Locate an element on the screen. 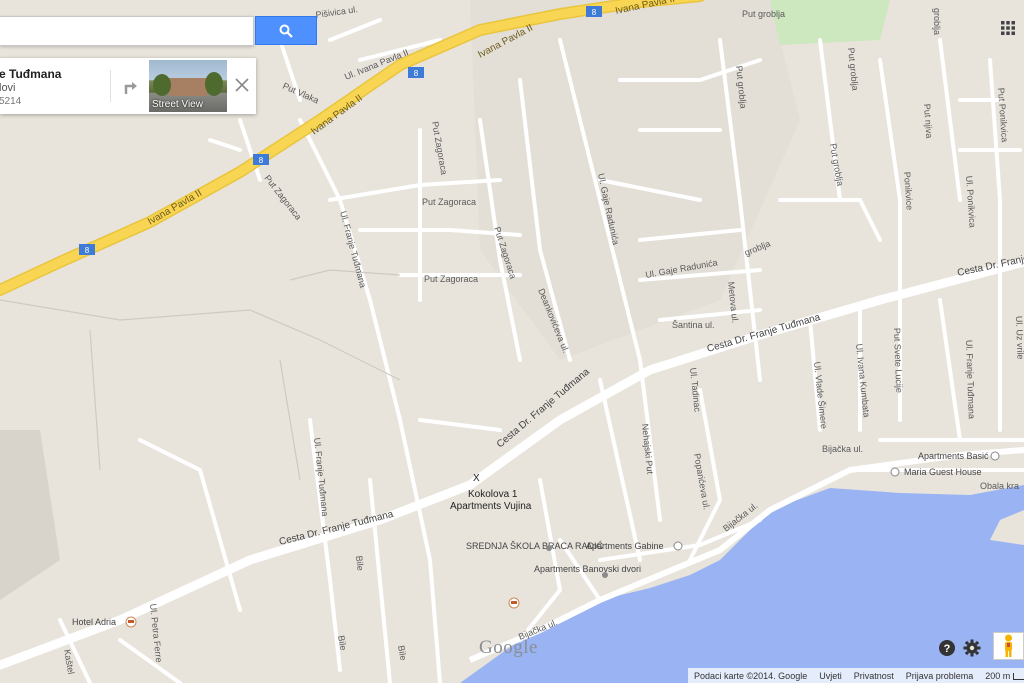 This screenshot has width=1024, height=683. search-button is located at coordinates (286, 30).